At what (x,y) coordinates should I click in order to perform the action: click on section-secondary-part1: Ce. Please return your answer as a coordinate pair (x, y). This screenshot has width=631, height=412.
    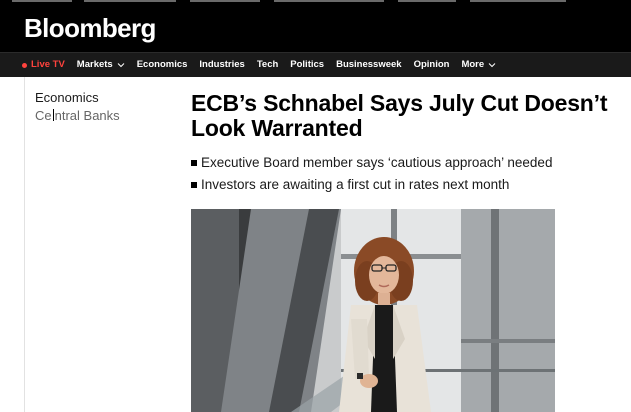
    Looking at the image, I should click on (43, 115).